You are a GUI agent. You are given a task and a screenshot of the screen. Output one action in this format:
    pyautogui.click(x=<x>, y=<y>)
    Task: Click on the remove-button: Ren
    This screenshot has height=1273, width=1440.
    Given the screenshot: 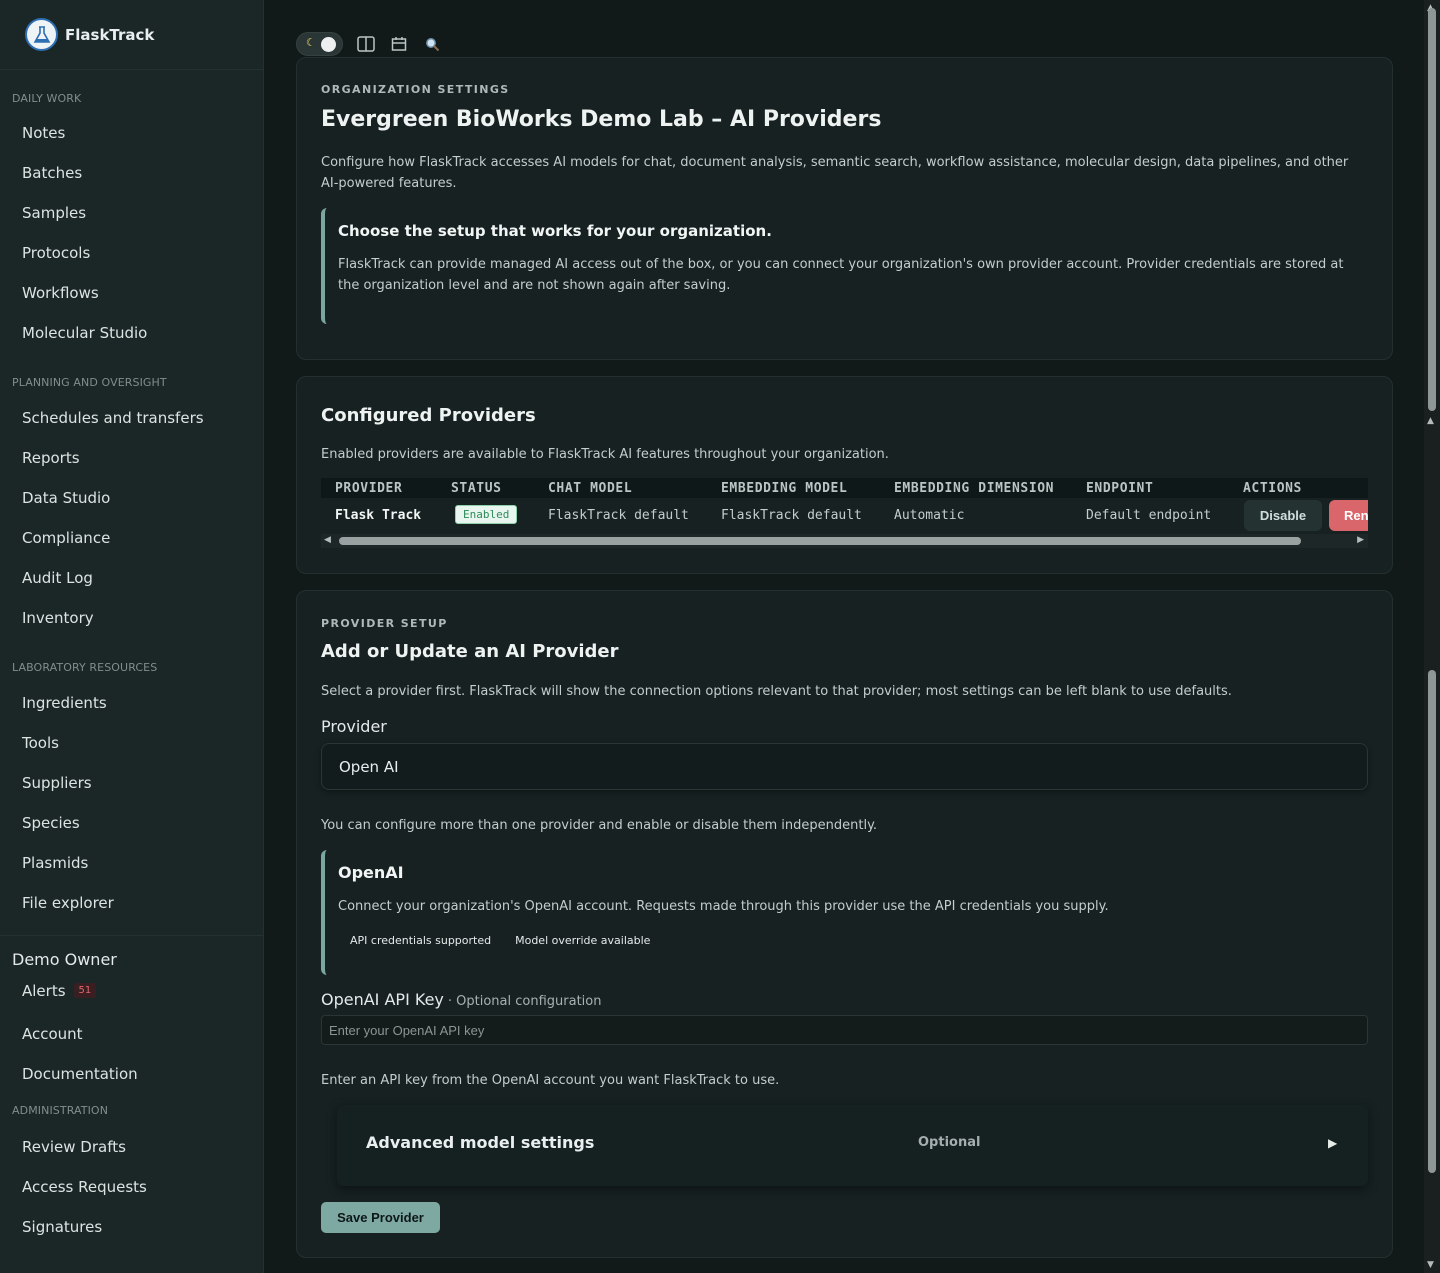 What is the action you would take?
    pyautogui.click(x=1348, y=515)
    